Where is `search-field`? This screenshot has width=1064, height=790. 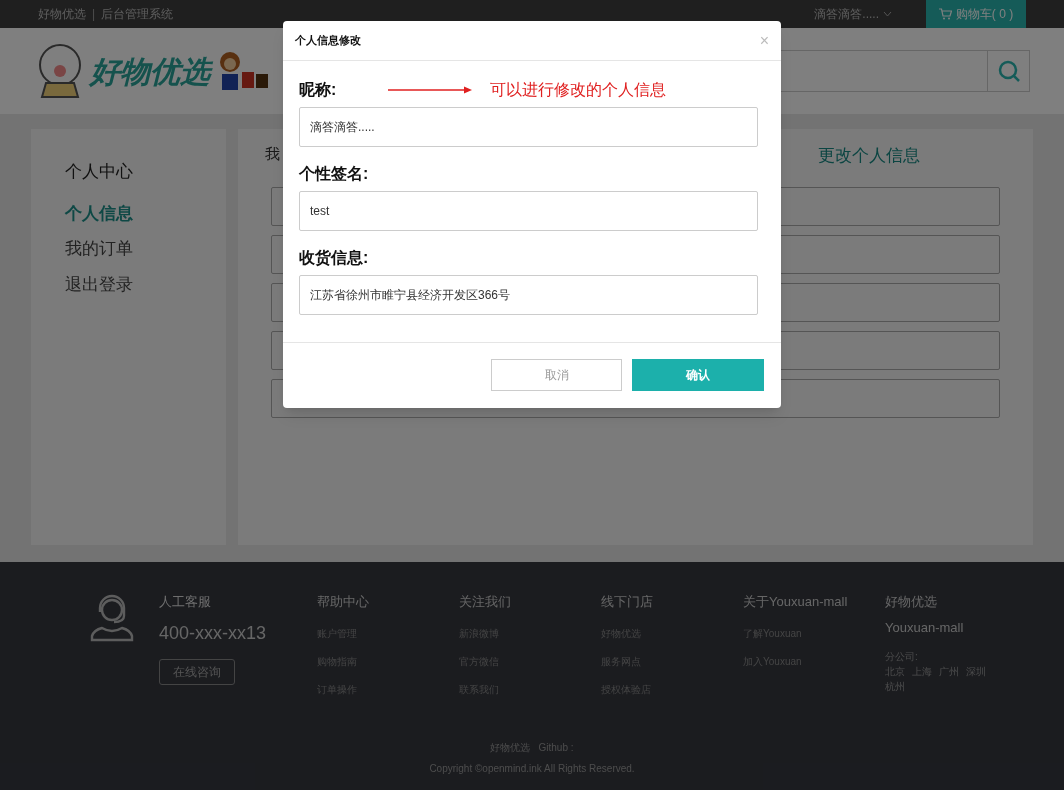
search-field is located at coordinates (884, 71).